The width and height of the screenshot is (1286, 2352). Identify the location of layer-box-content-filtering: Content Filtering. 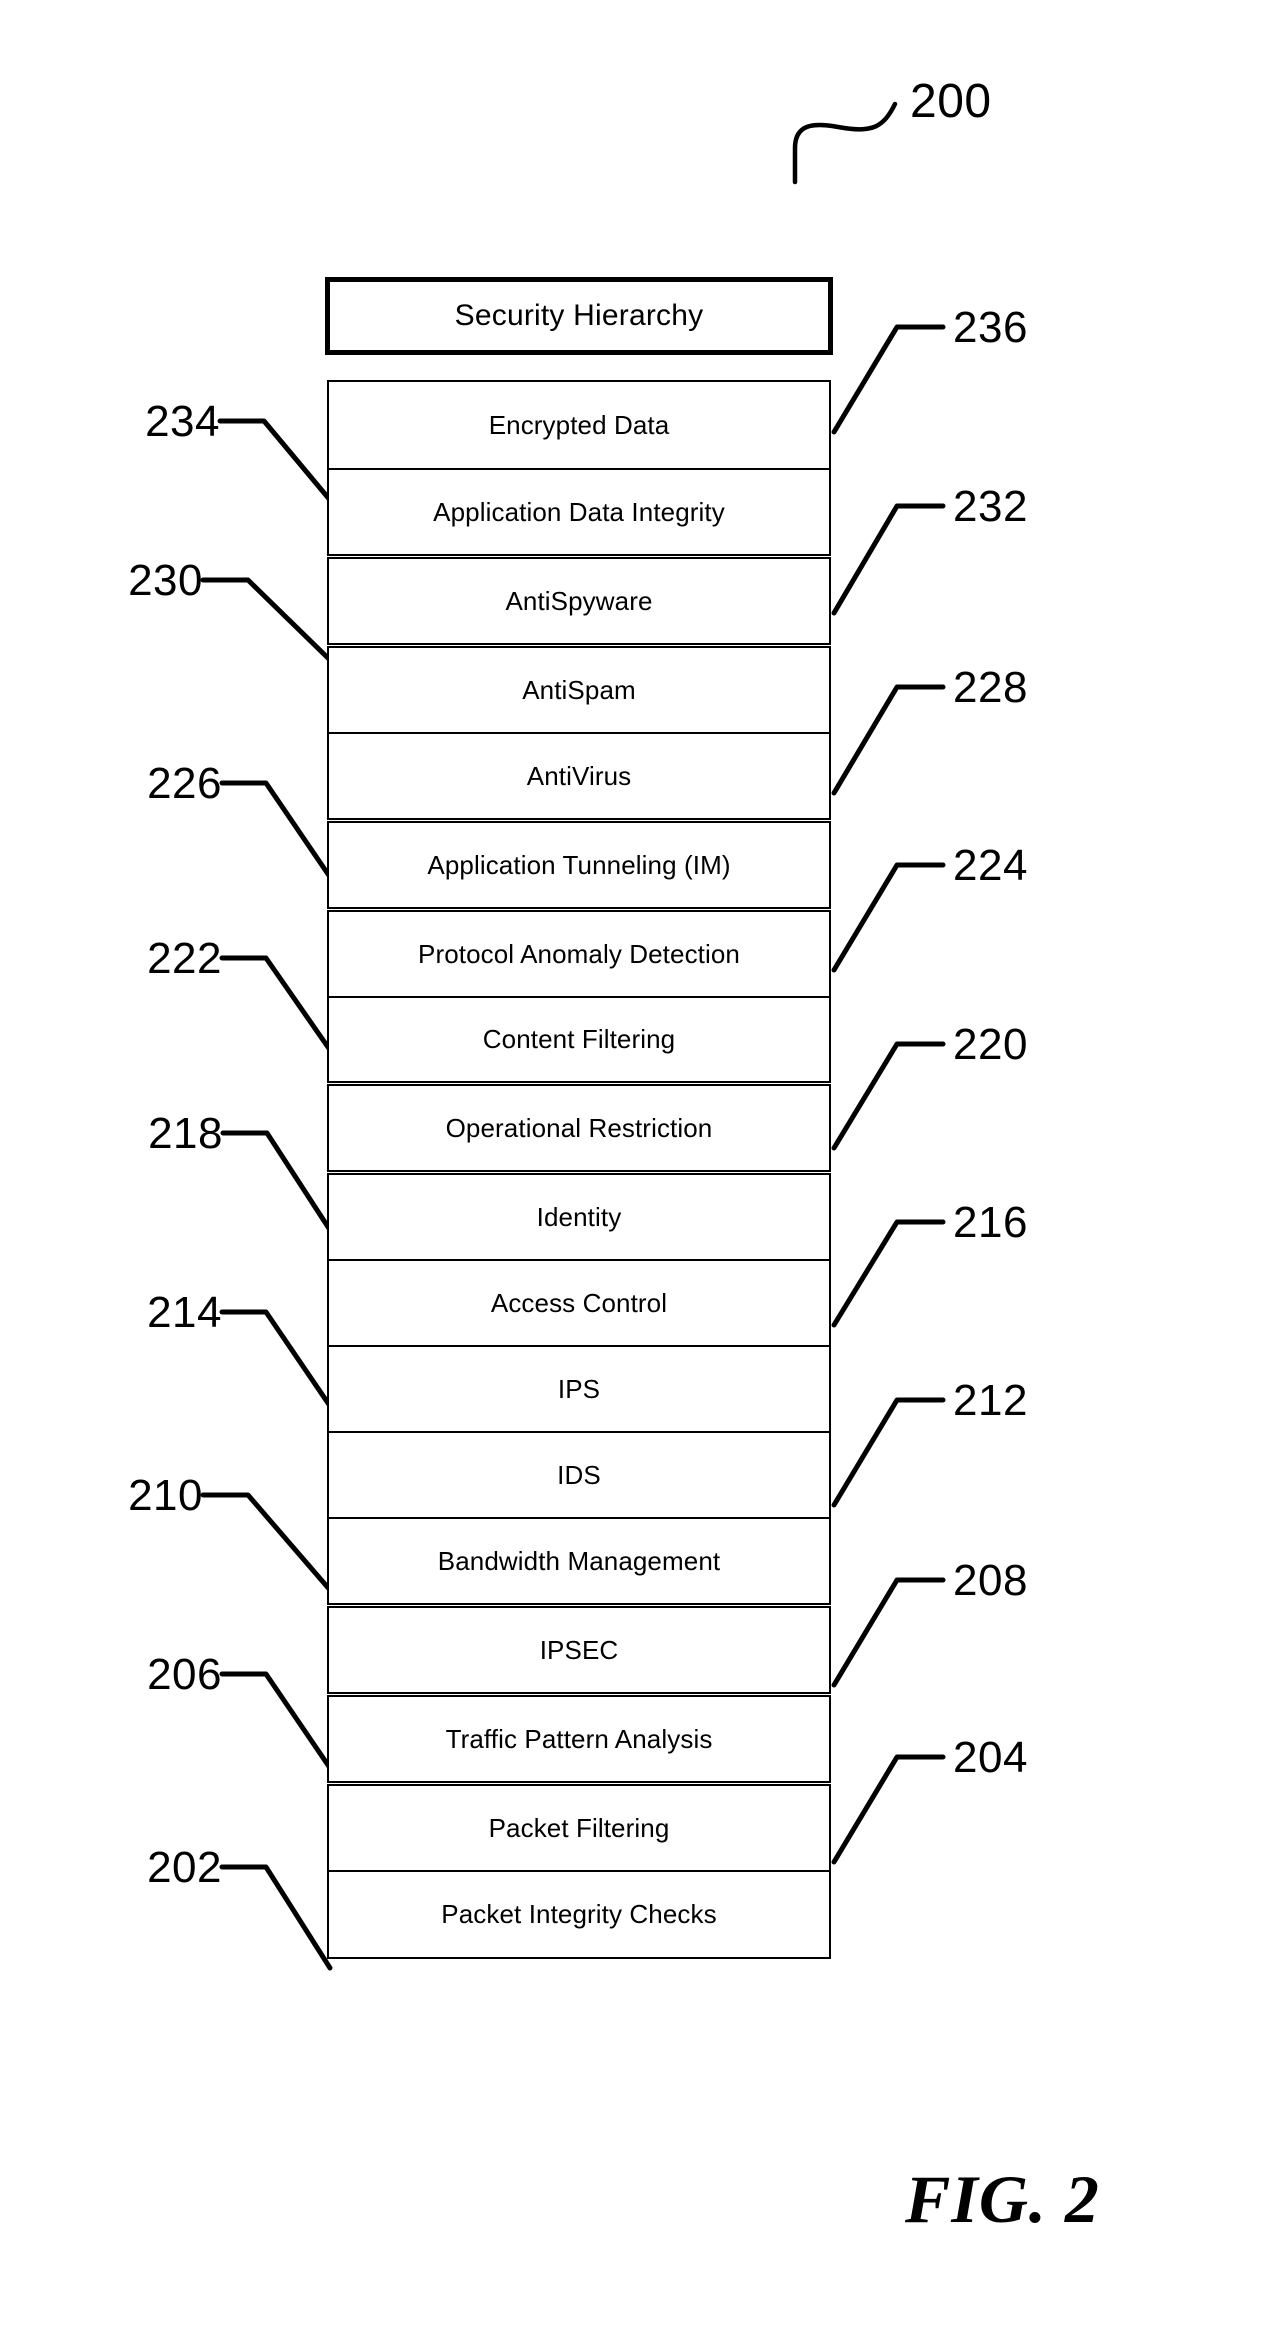
(579, 1039).